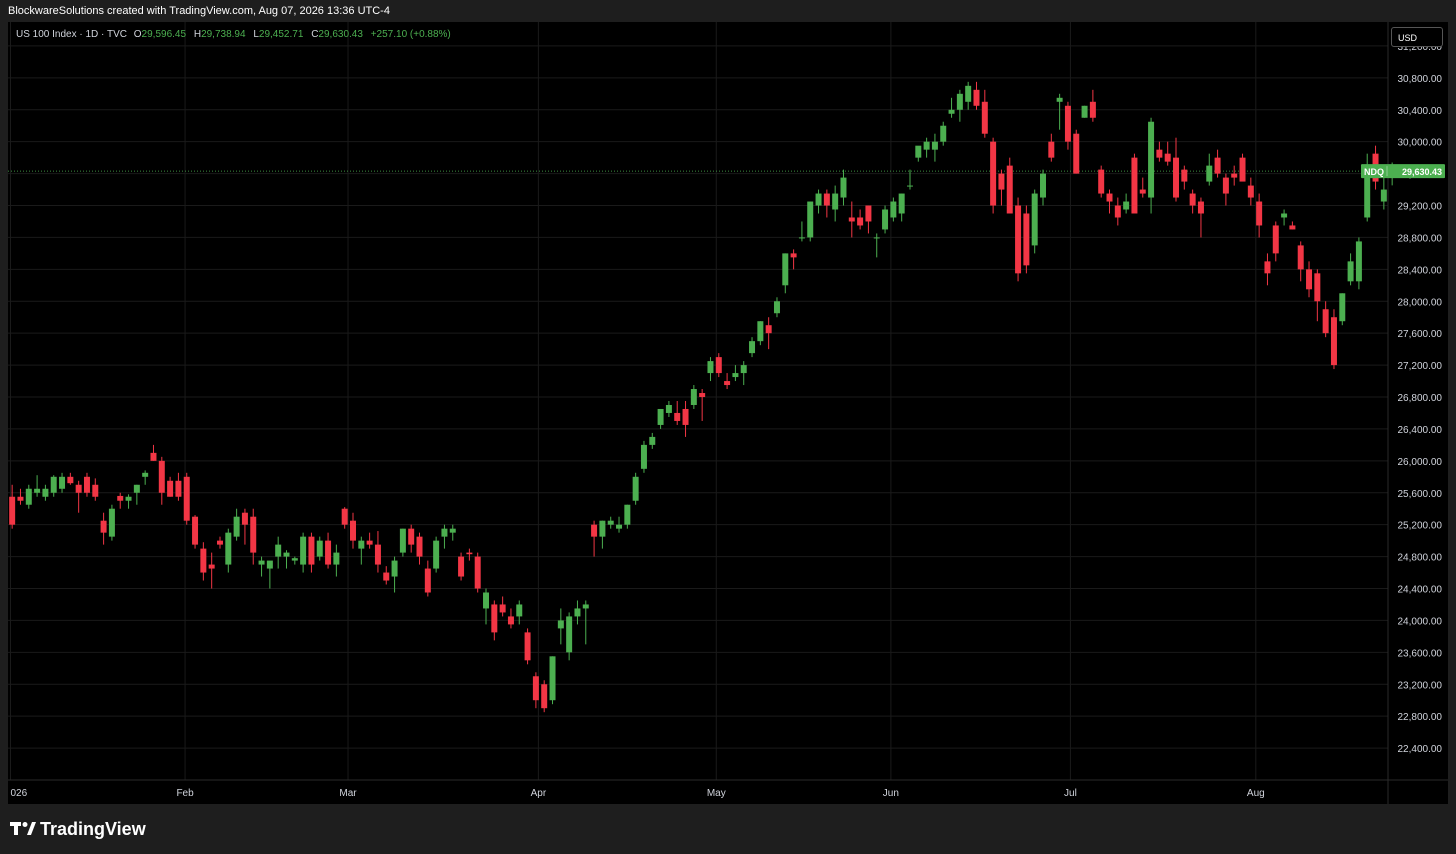 The height and width of the screenshot is (854, 1456). Describe the element at coordinates (1256, 793) in the screenshot. I see `x-tick-label: Aug` at that location.